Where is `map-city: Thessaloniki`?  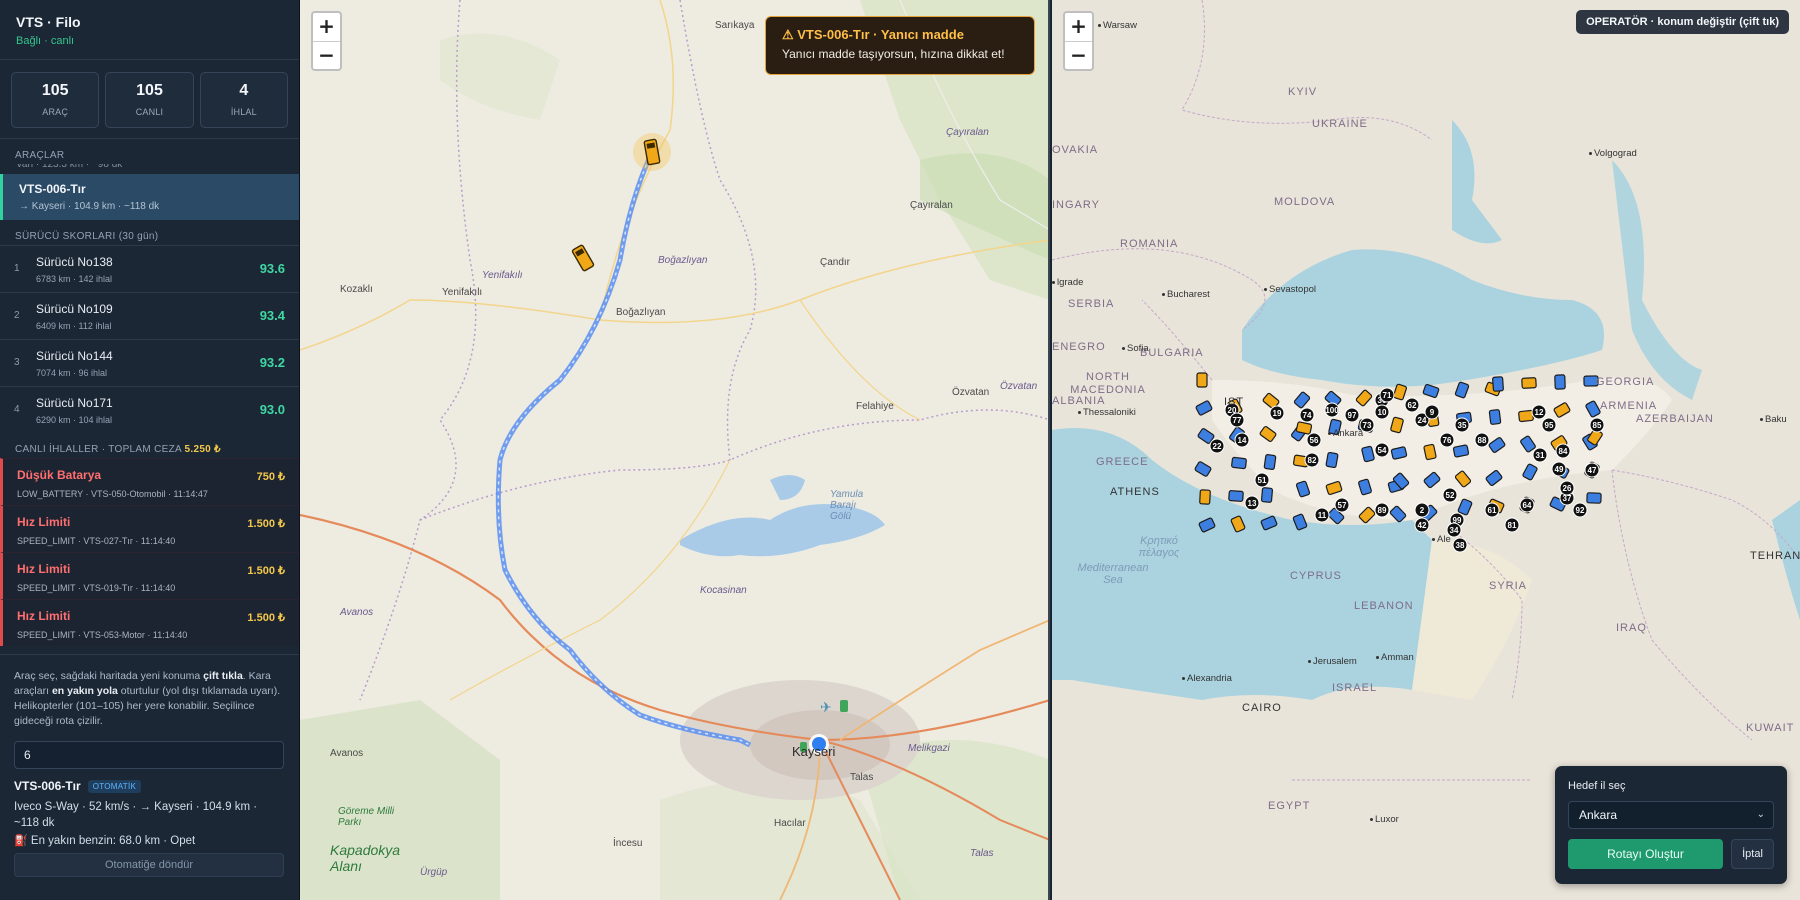 map-city: Thessaloniki is located at coordinates (1107, 412).